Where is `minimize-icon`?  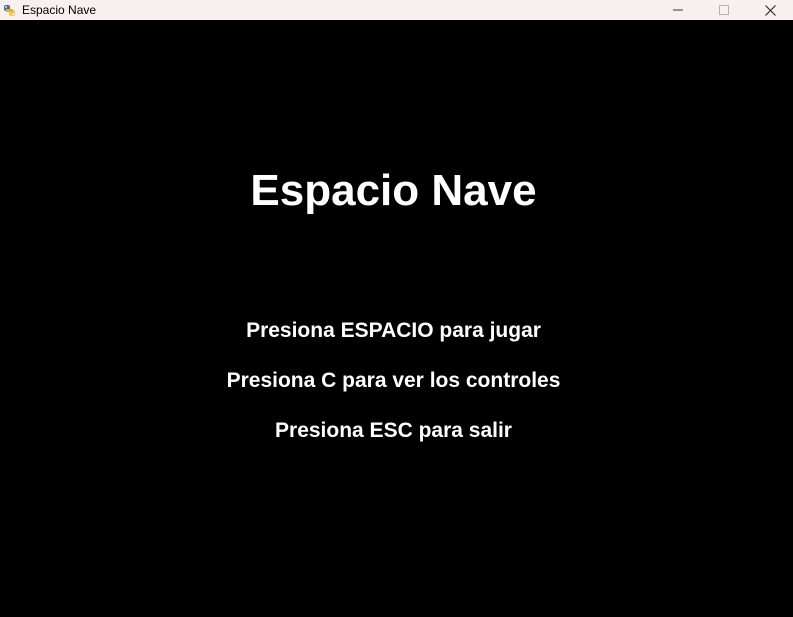 minimize-icon is located at coordinates (678, 10).